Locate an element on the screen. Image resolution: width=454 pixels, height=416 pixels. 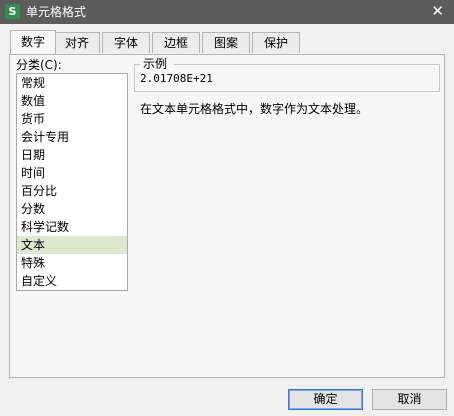
close-icon: ✕ is located at coordinates (437, 11).